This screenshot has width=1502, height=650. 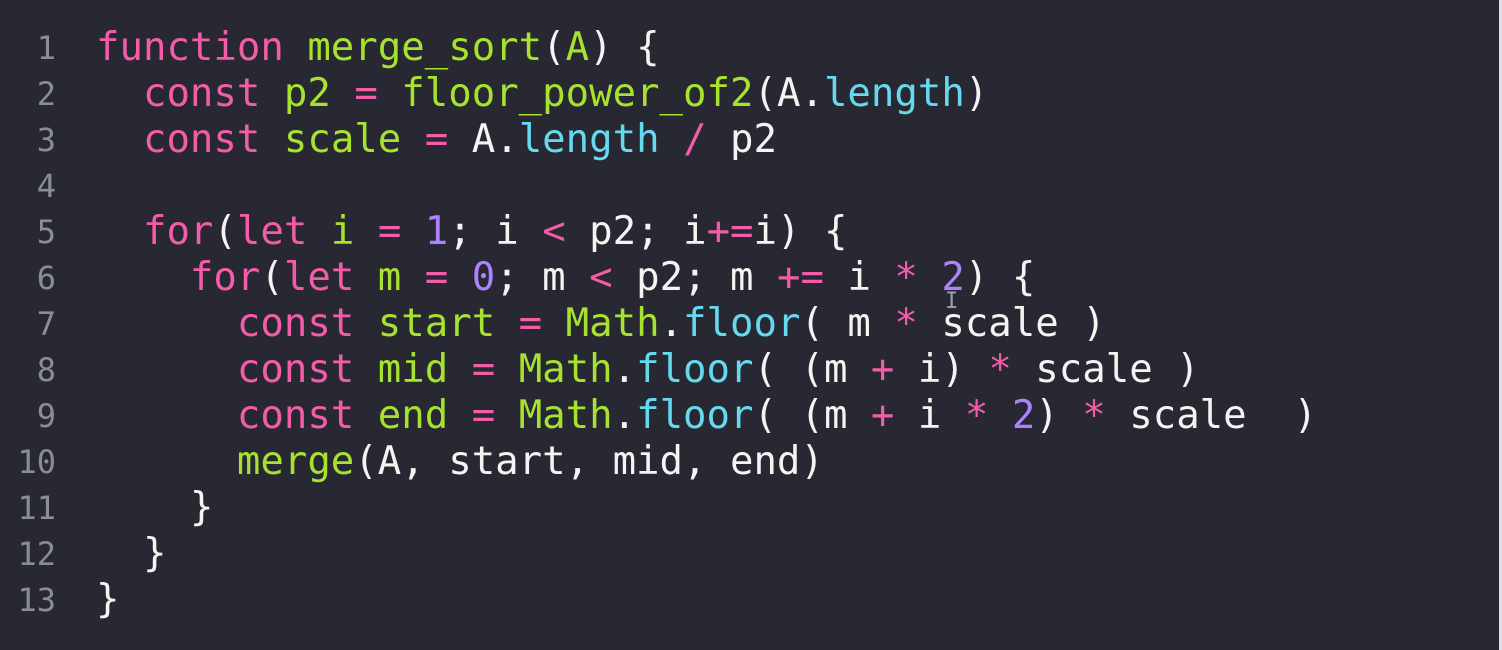 I want to click on code-token-plain: ( m, so click(x=847, y=323).